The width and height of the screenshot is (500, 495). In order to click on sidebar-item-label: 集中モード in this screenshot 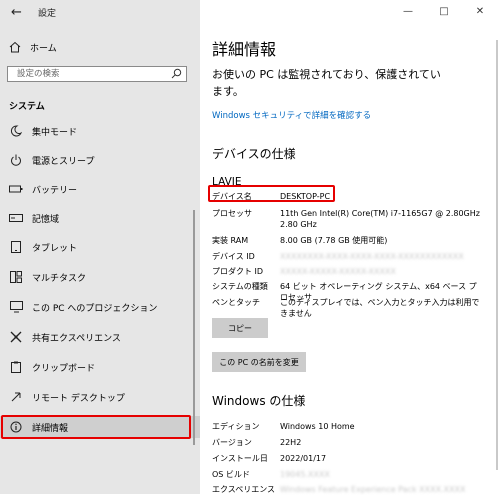, I will do `click(55, 132)`.